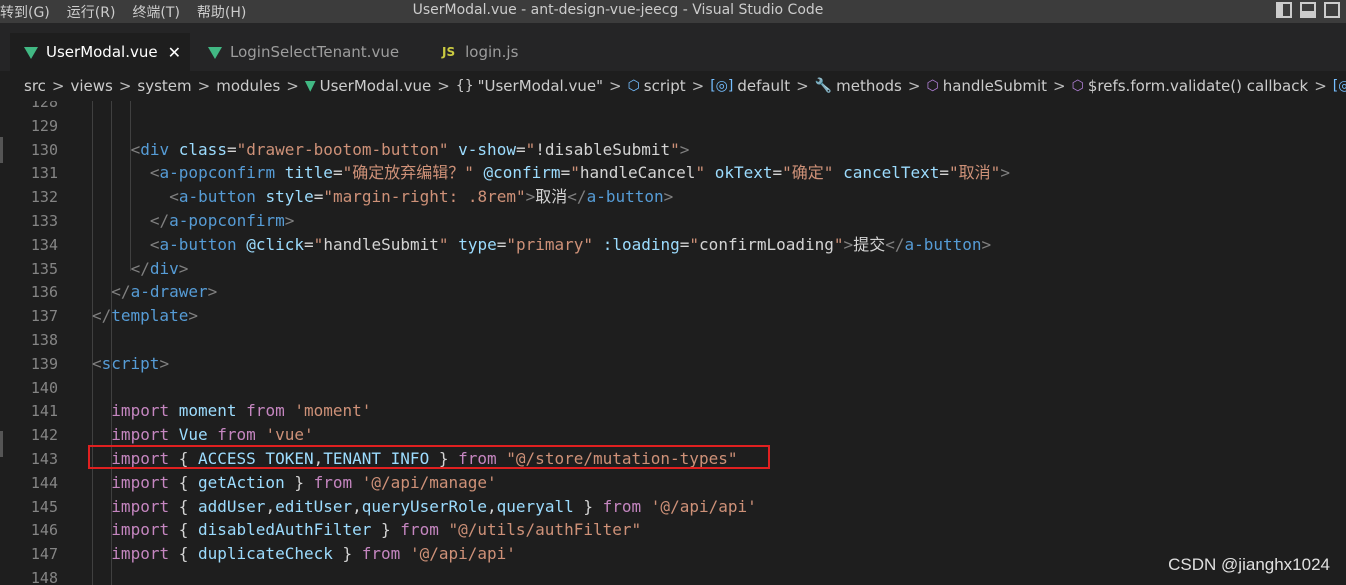 This screenshot has width=1346, height=585. I want to click on code-line: 148, so click(673, 575).